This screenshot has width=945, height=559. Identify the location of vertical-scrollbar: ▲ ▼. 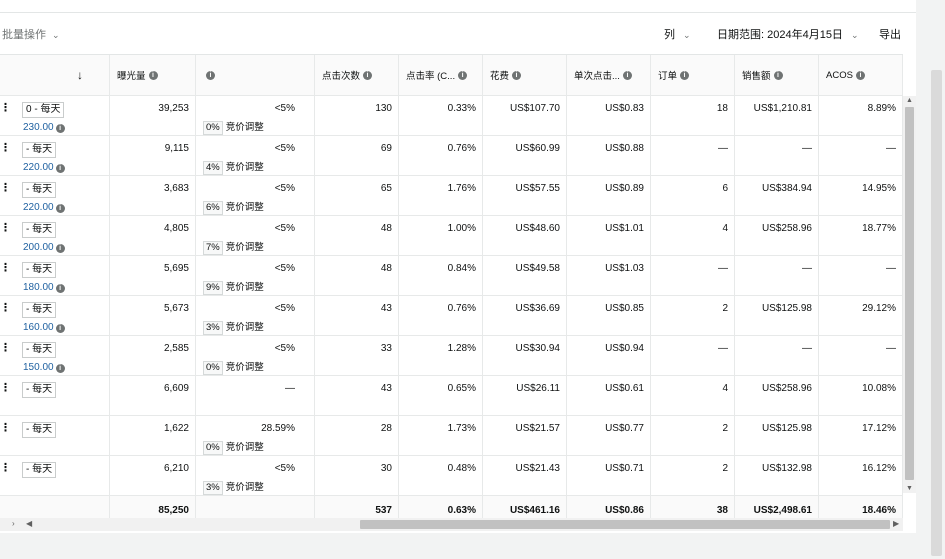
(909, 294).